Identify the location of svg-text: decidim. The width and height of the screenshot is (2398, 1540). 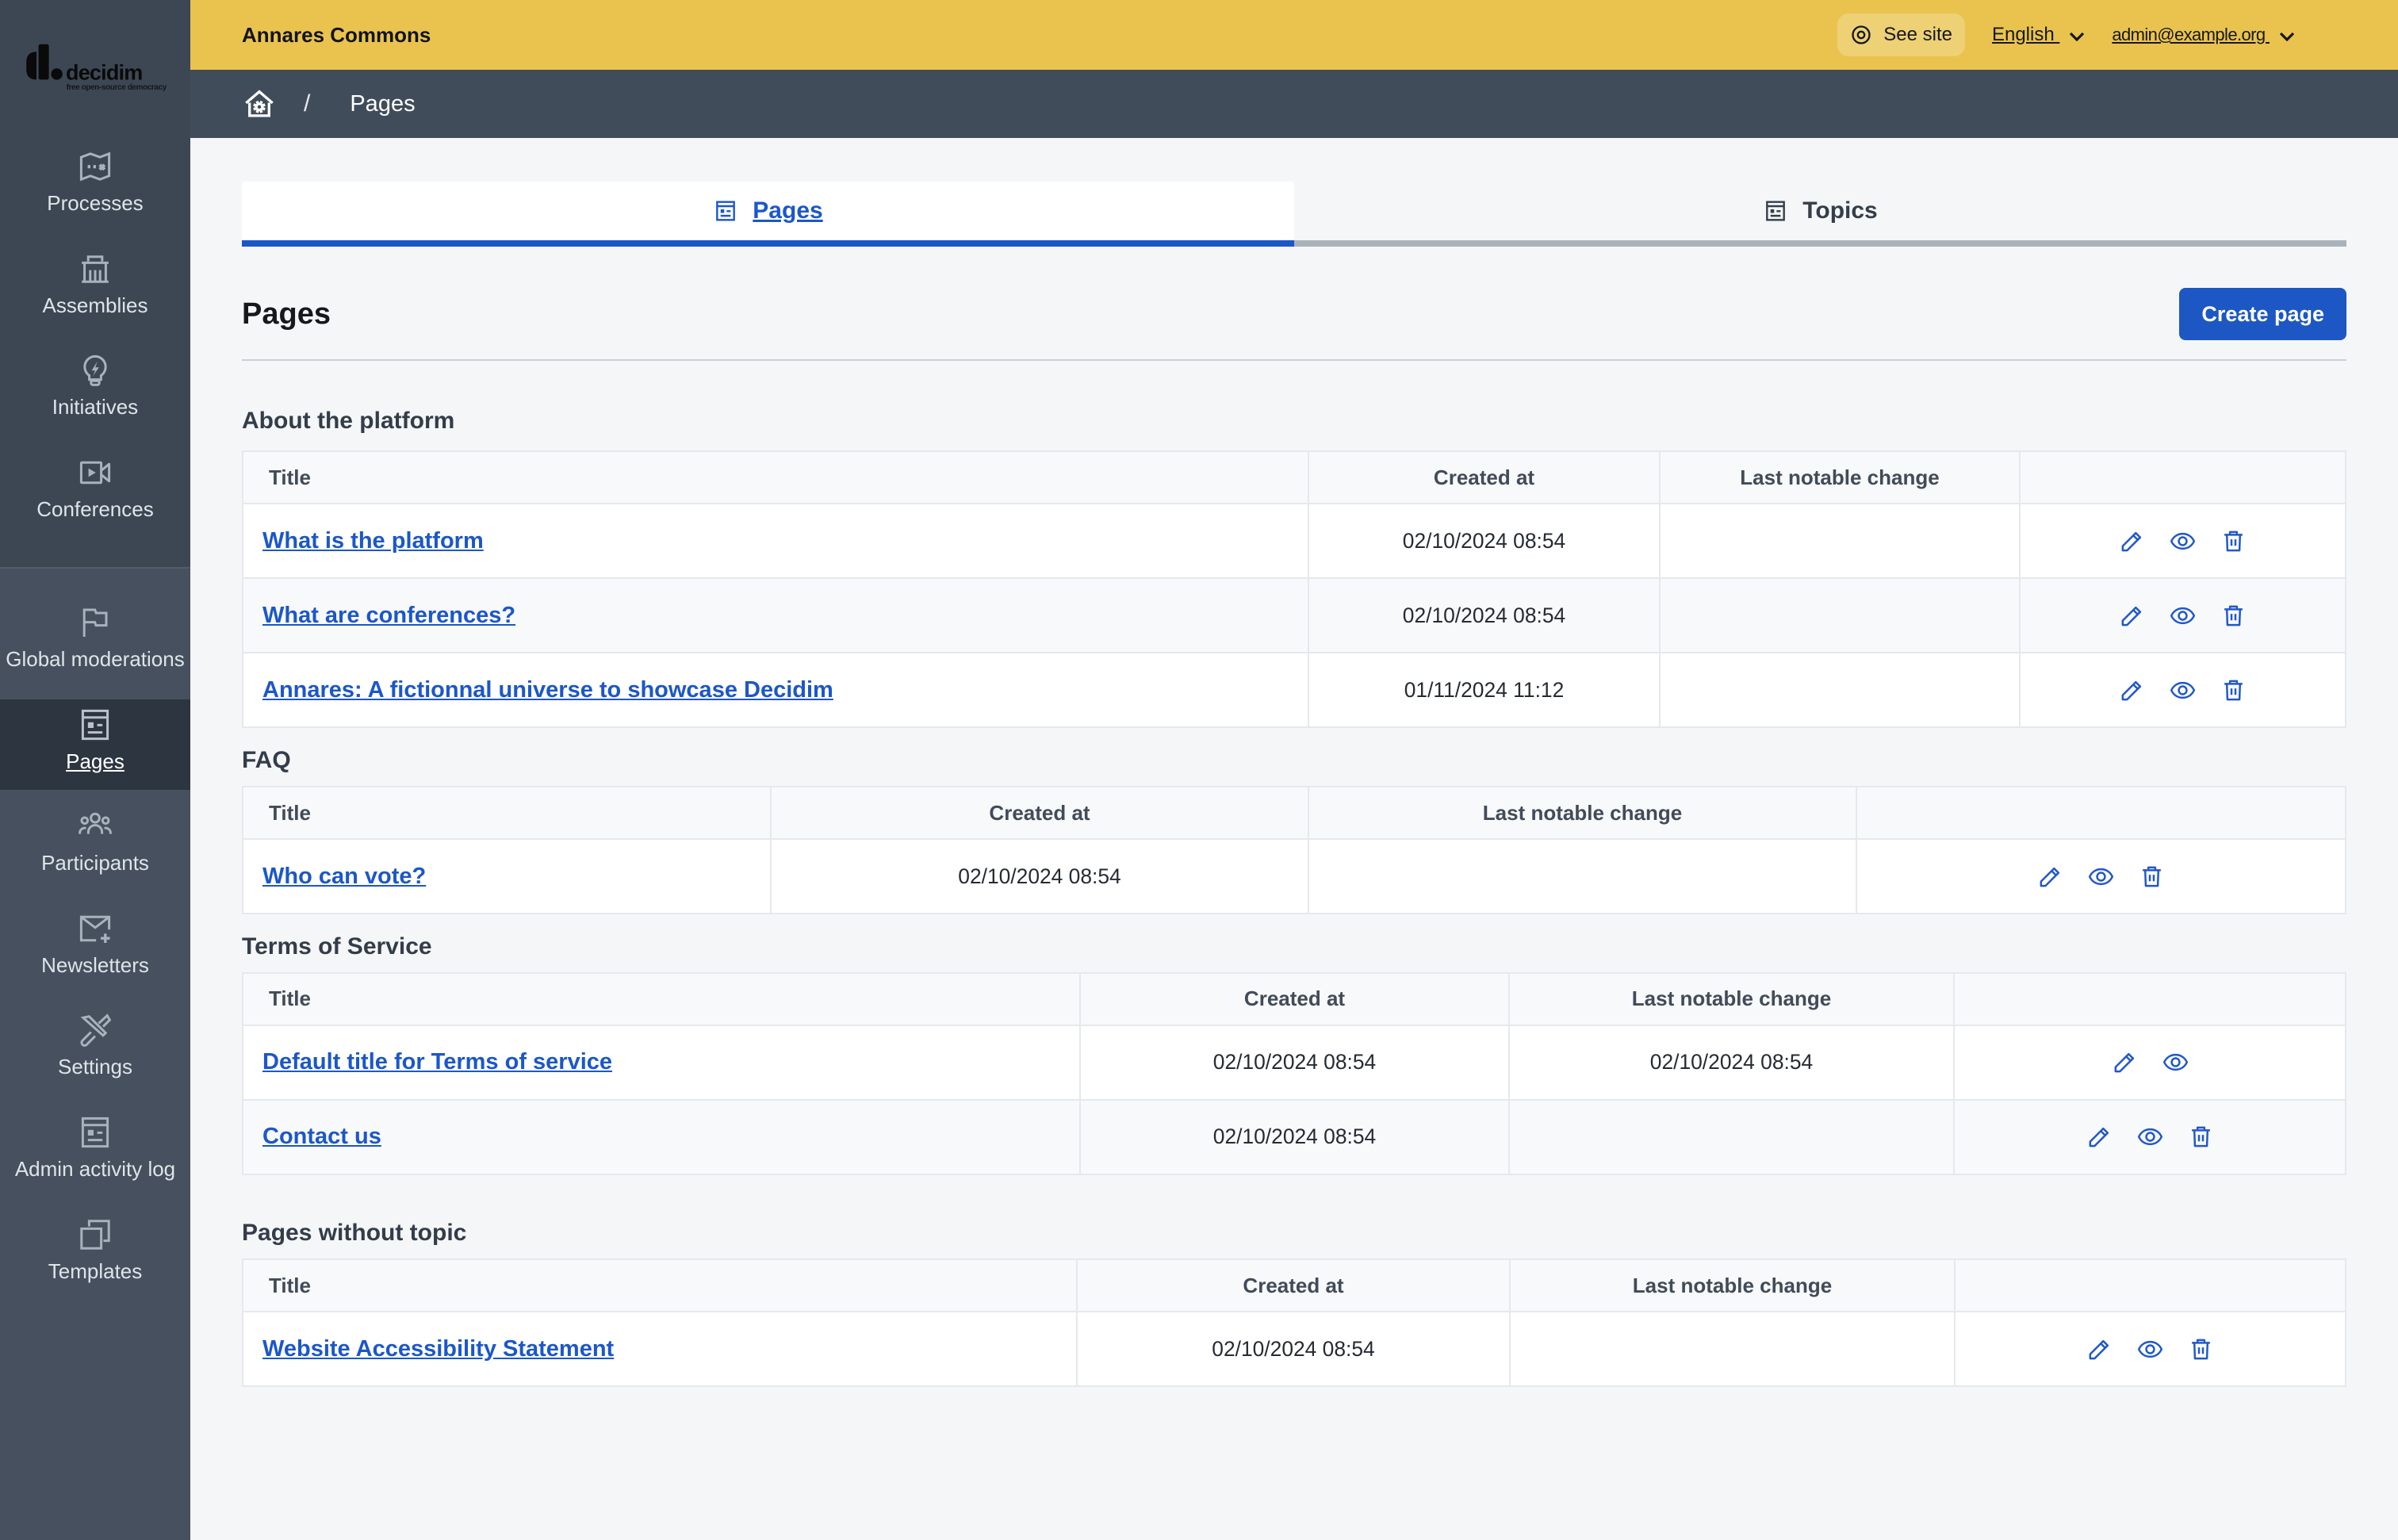
(104, 72).